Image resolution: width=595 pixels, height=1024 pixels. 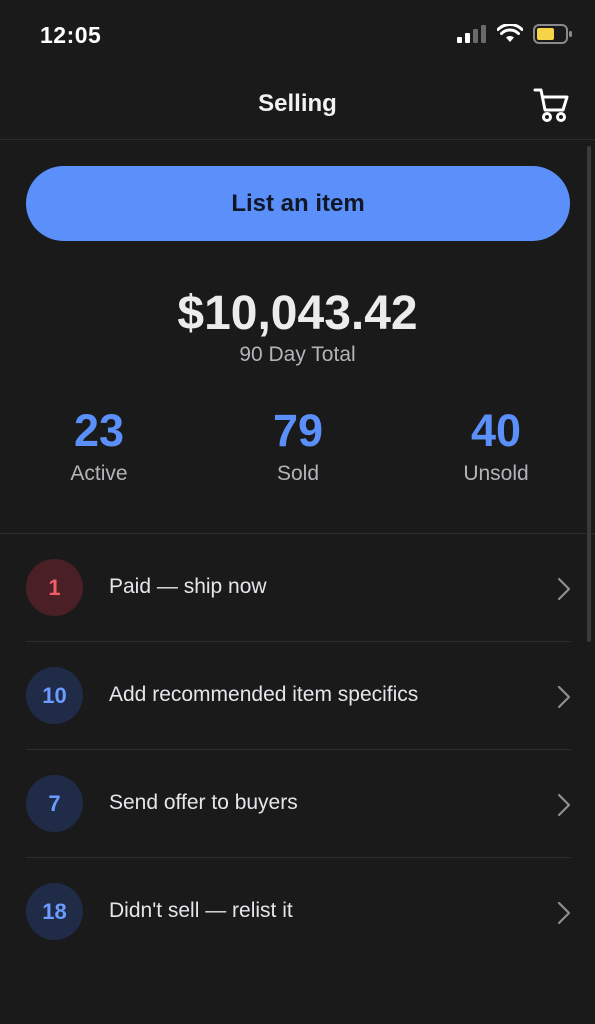 I want to click on scrollbar, so click(x=589, y=394).